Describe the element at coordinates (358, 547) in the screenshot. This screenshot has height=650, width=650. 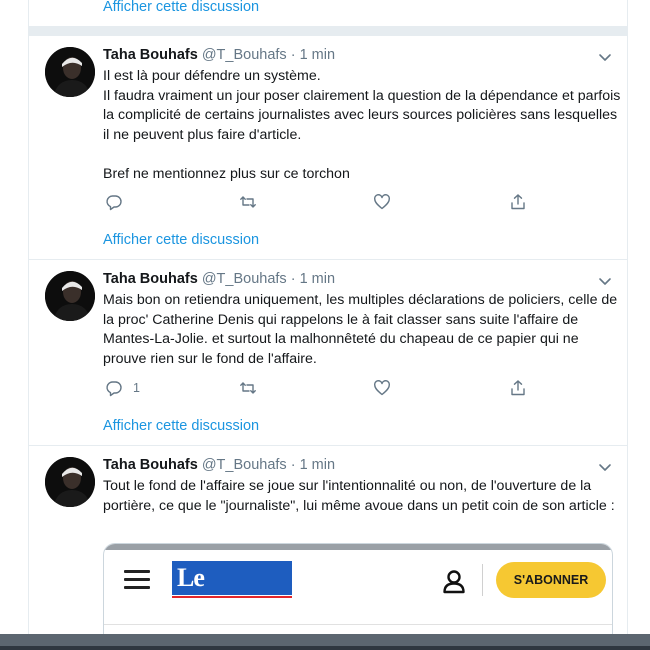
I see `card-top-strip` at that location.